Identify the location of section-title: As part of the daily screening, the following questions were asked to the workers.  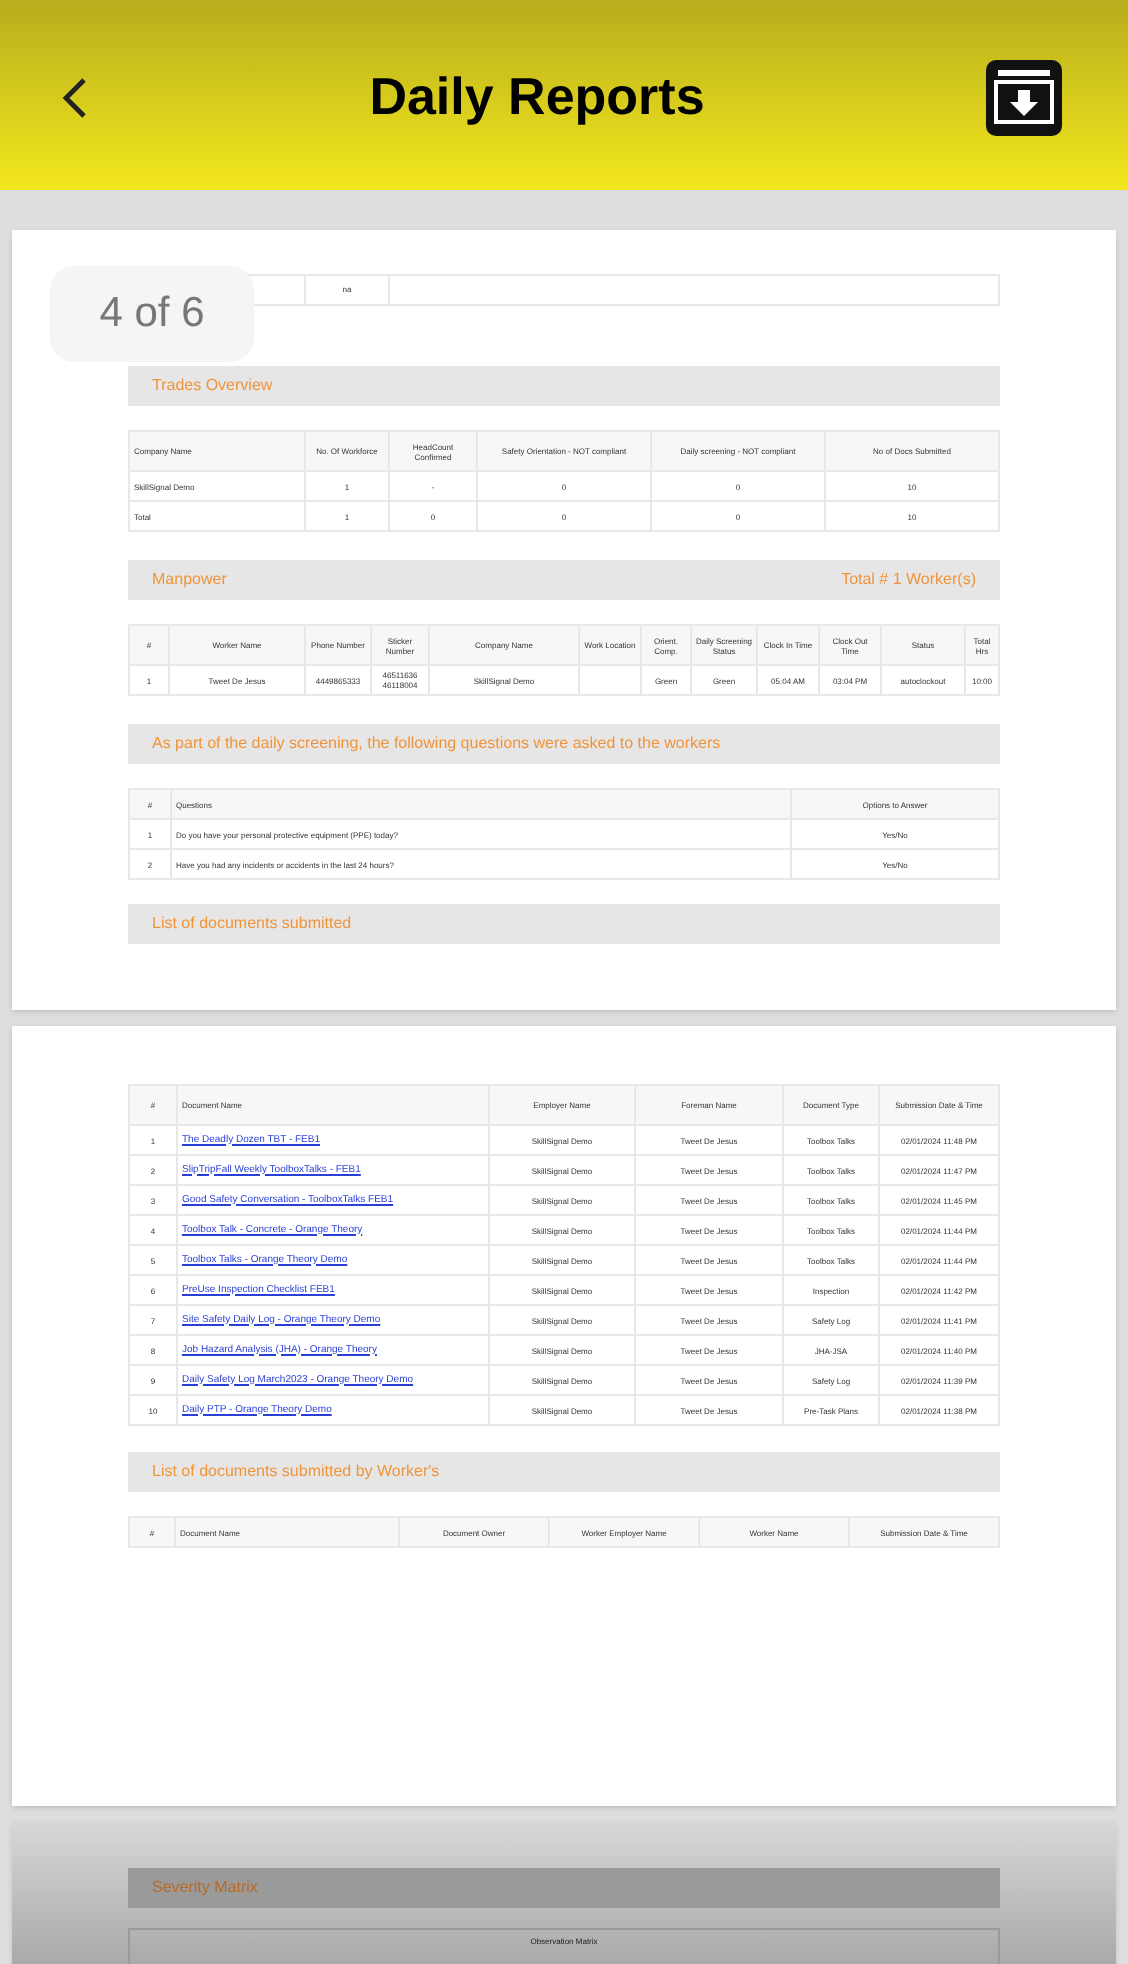
(436, 744).